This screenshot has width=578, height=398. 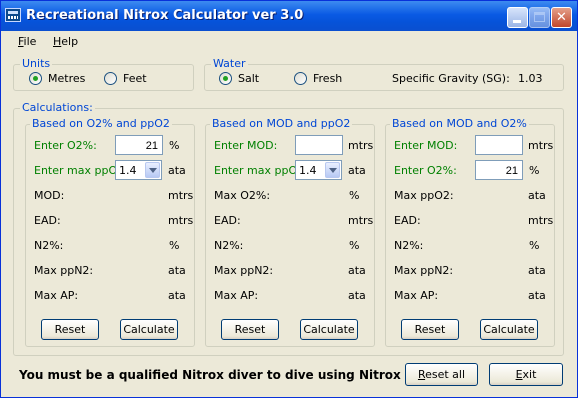 I want to click on exit-label: xit, so click(x=529, y=374).